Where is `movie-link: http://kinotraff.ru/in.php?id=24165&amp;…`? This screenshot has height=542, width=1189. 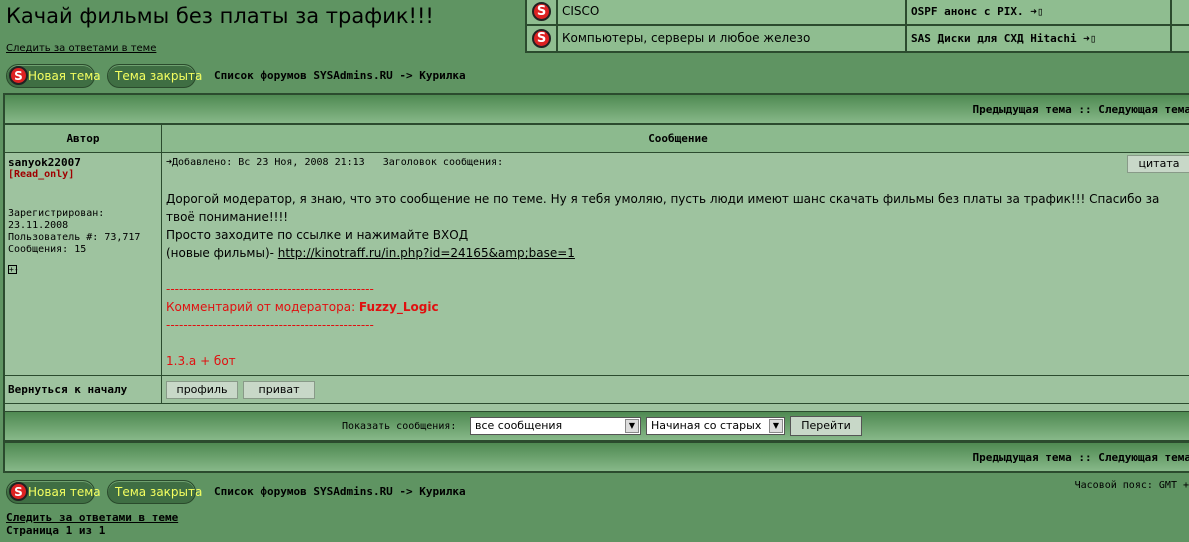 movie-link: http://kinotraff.ru/in.php?id=24165&amp;… is located at coordinates (426, 253).